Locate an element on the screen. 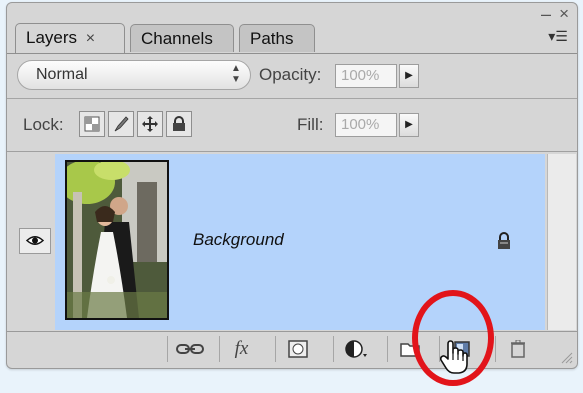 The height and width of the screenshot is (393, 583). divider is located at coordinates (292, 98).